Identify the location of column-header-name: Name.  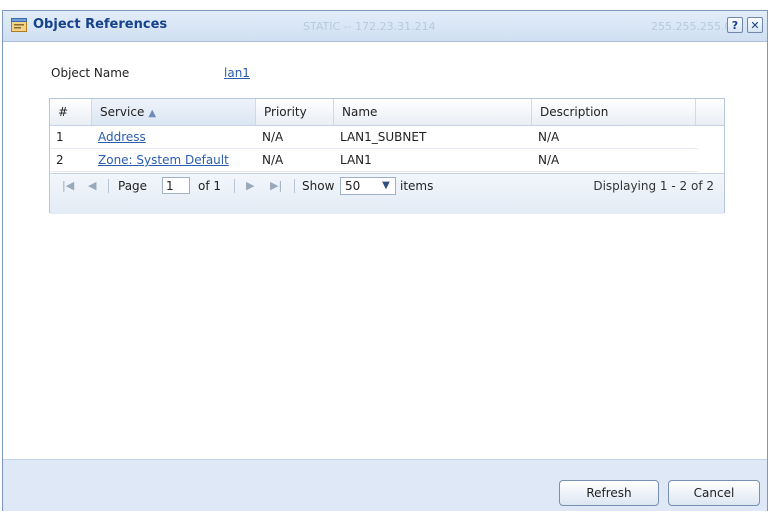
(433, 112).